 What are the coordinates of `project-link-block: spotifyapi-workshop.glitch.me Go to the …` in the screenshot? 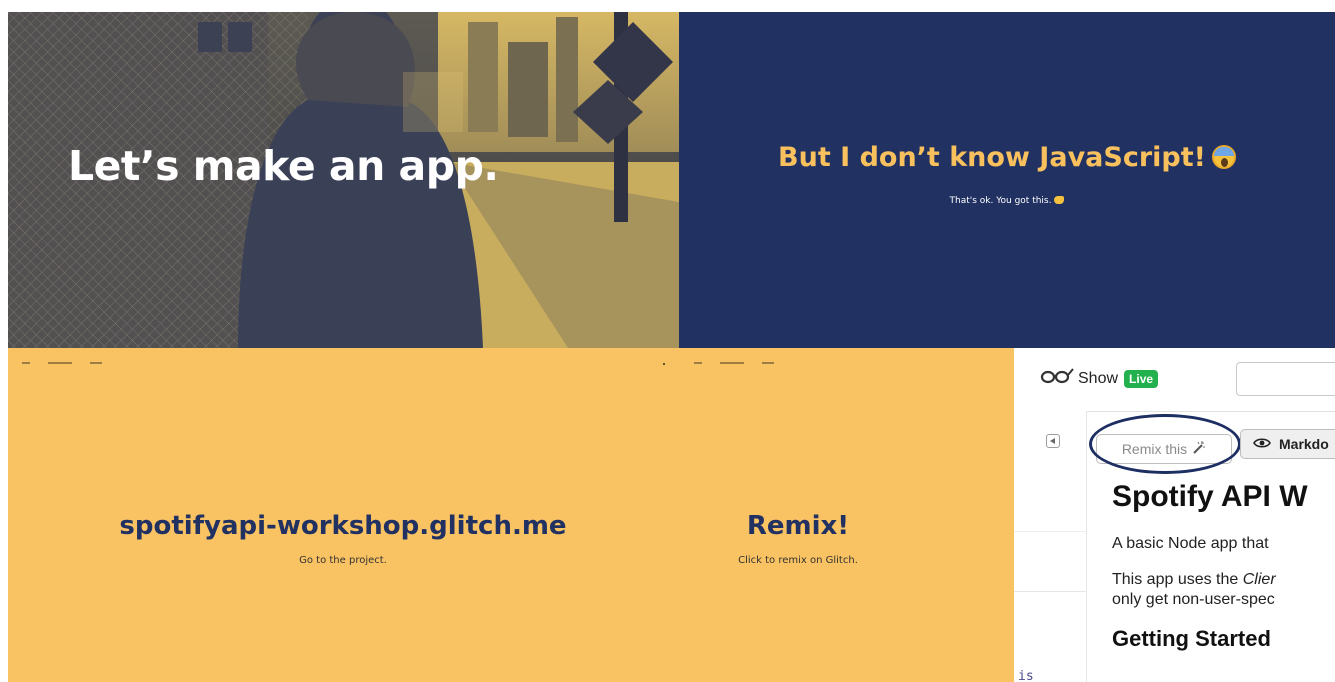 It's located at (343, 538).